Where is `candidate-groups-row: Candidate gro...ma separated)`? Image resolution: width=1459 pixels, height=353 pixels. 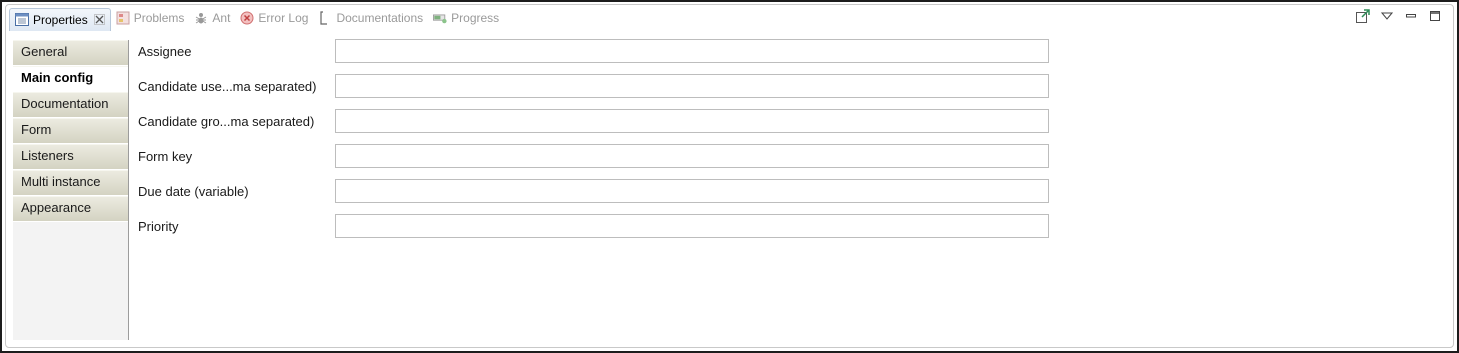 candidate-groups-row: Candidate gro...ma separated) is located at coordinates (598, 122).